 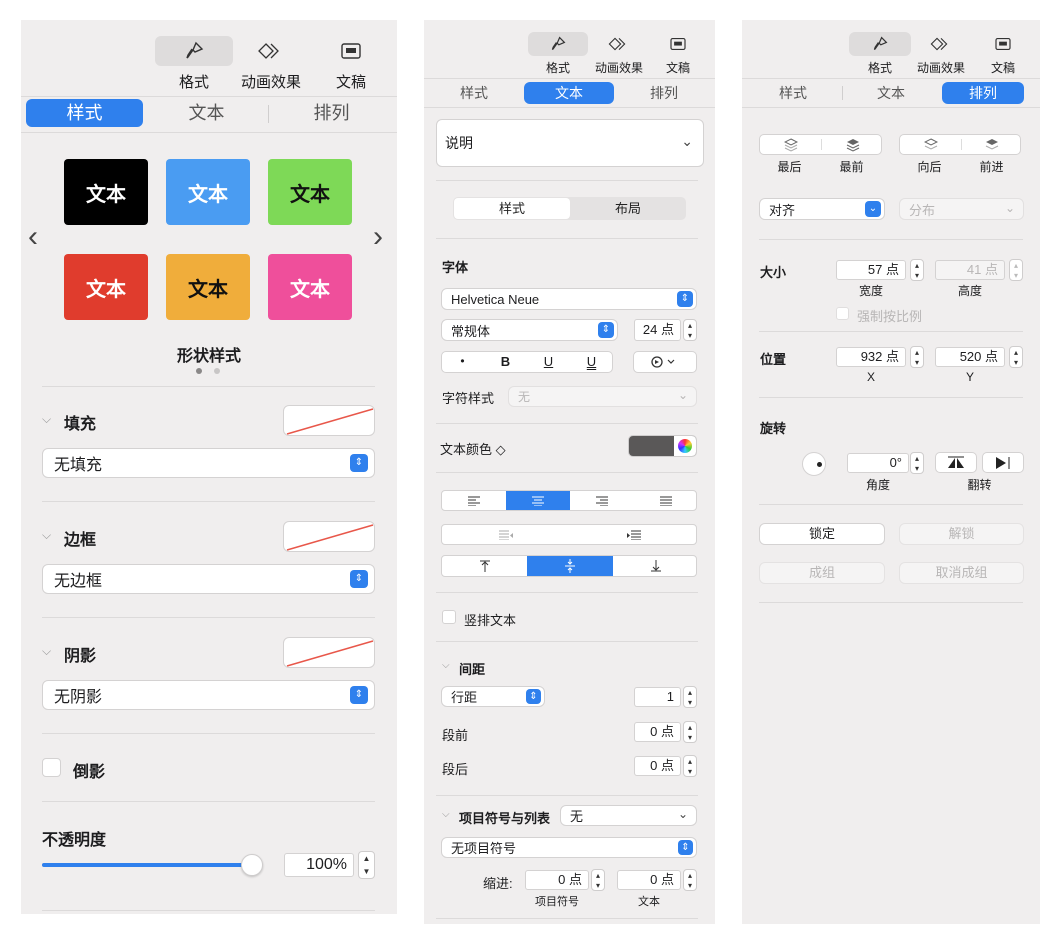 I want to click on ungroup-button: 取消成组, so click(x=961, y=573).